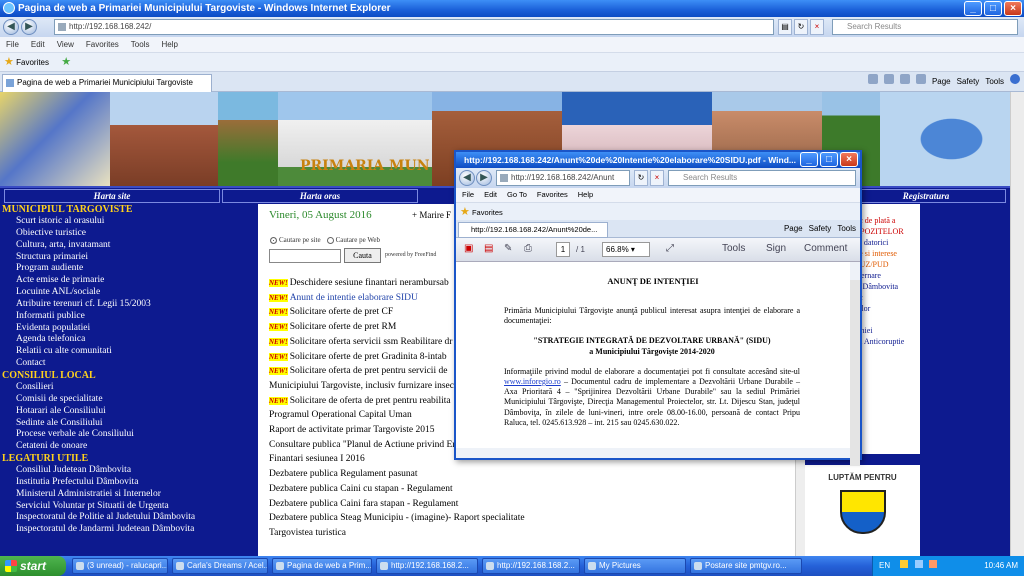 This screenshot has height=576, width=1024. What do you see at coordinates (904, 564) in the screenshot?
I see `tray-icon` at bounding box center [904, 564].